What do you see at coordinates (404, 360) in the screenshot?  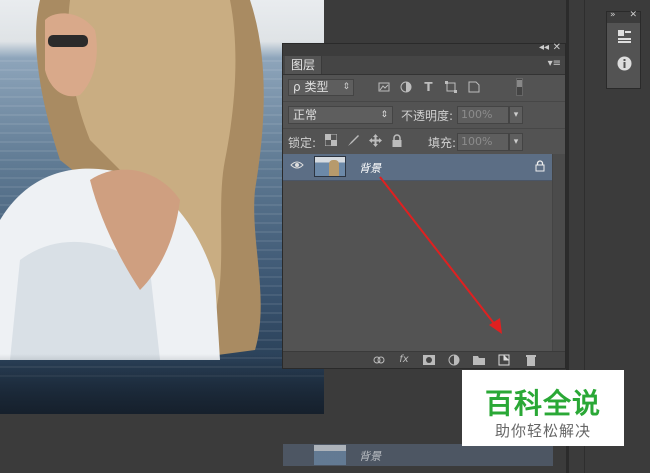 I see `fx-icon: fx` at bounding box center [404, 360].